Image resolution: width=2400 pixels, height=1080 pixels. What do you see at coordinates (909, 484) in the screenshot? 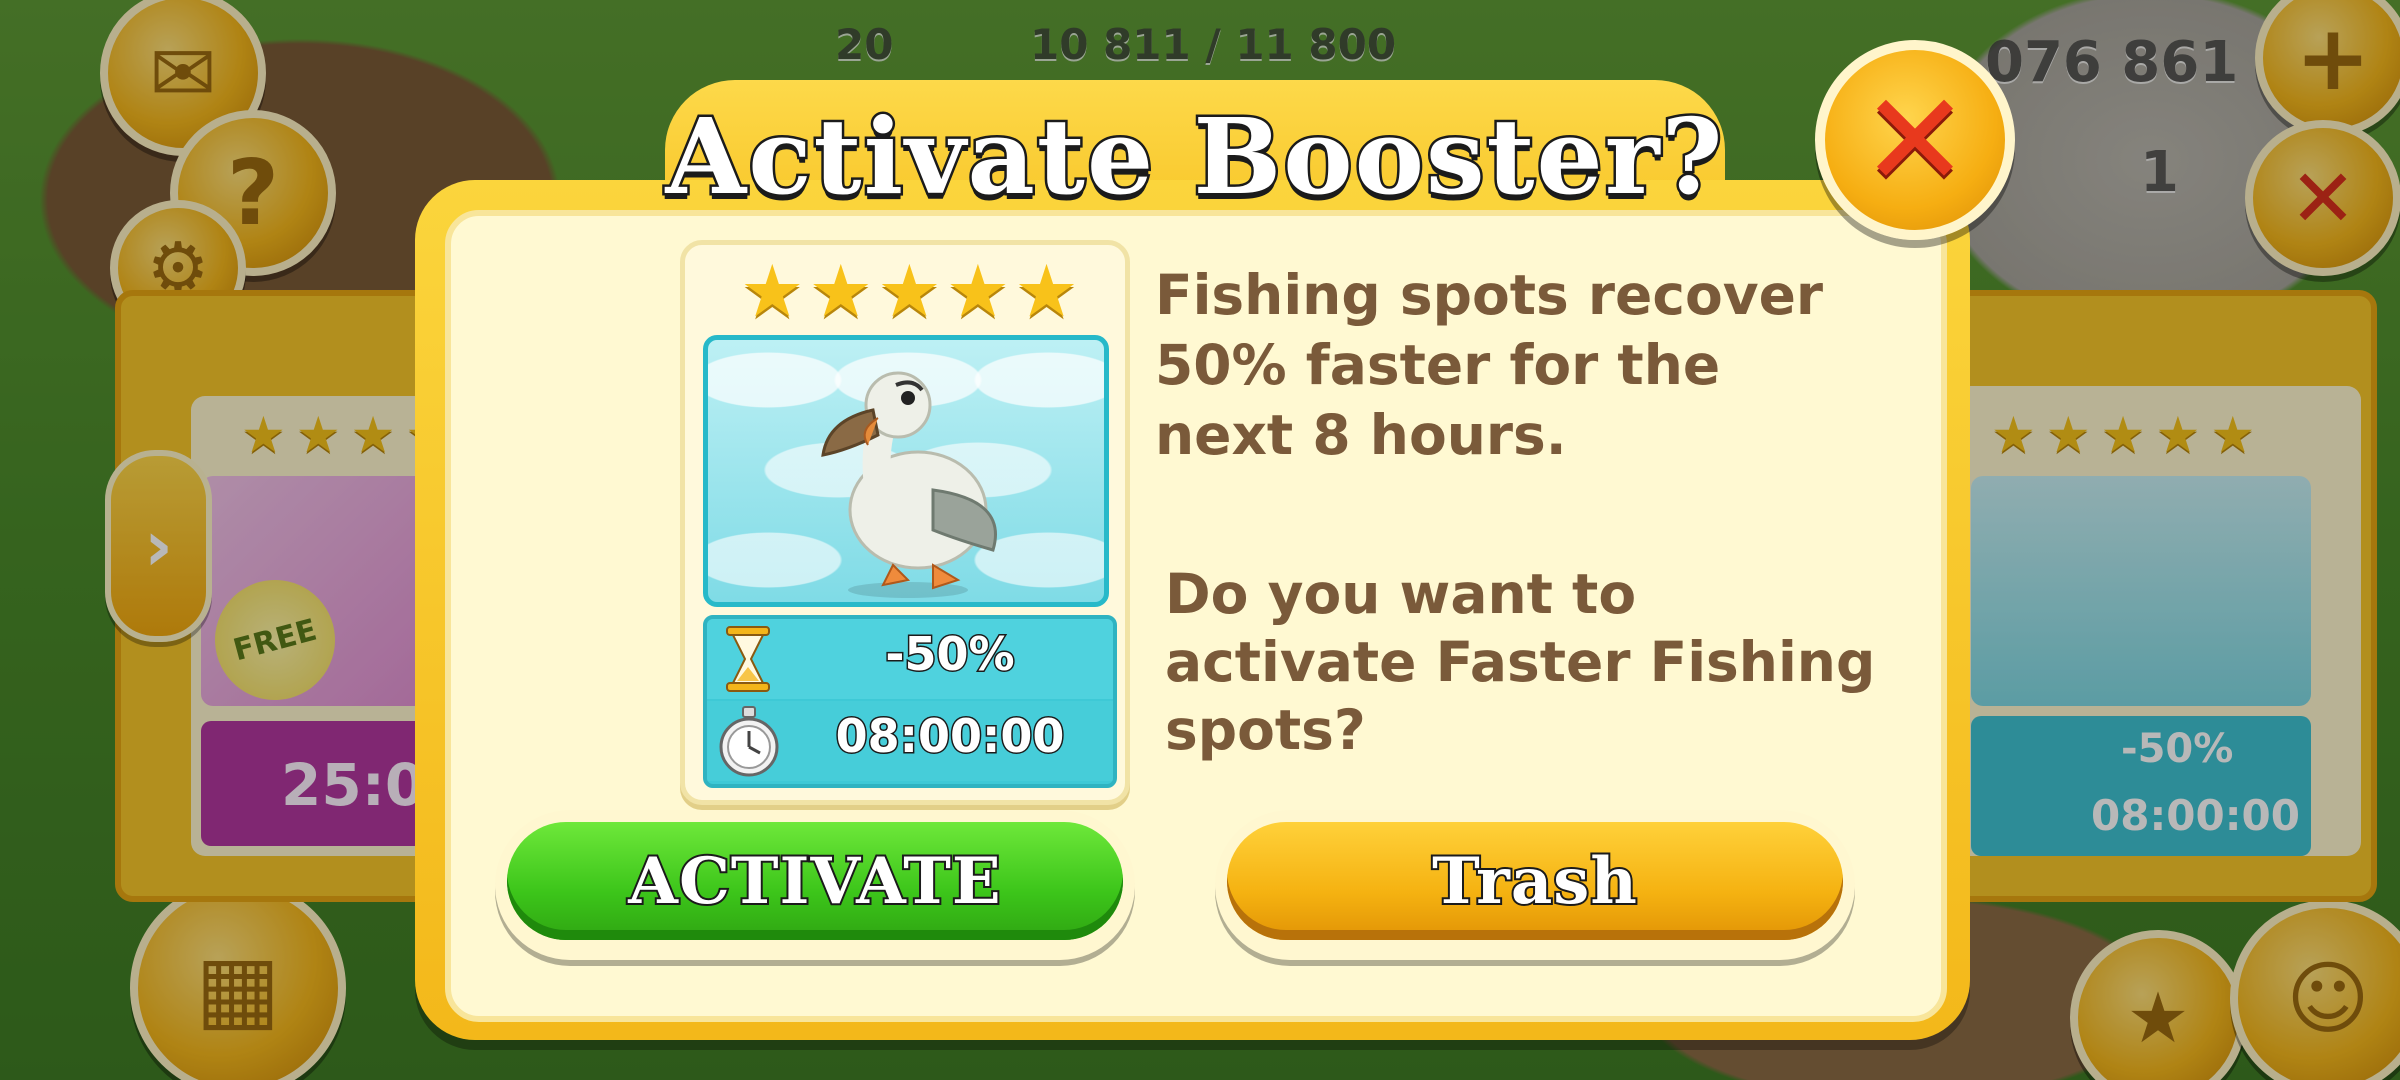
I see `pelican-icon` at bounding box center [909, 484].